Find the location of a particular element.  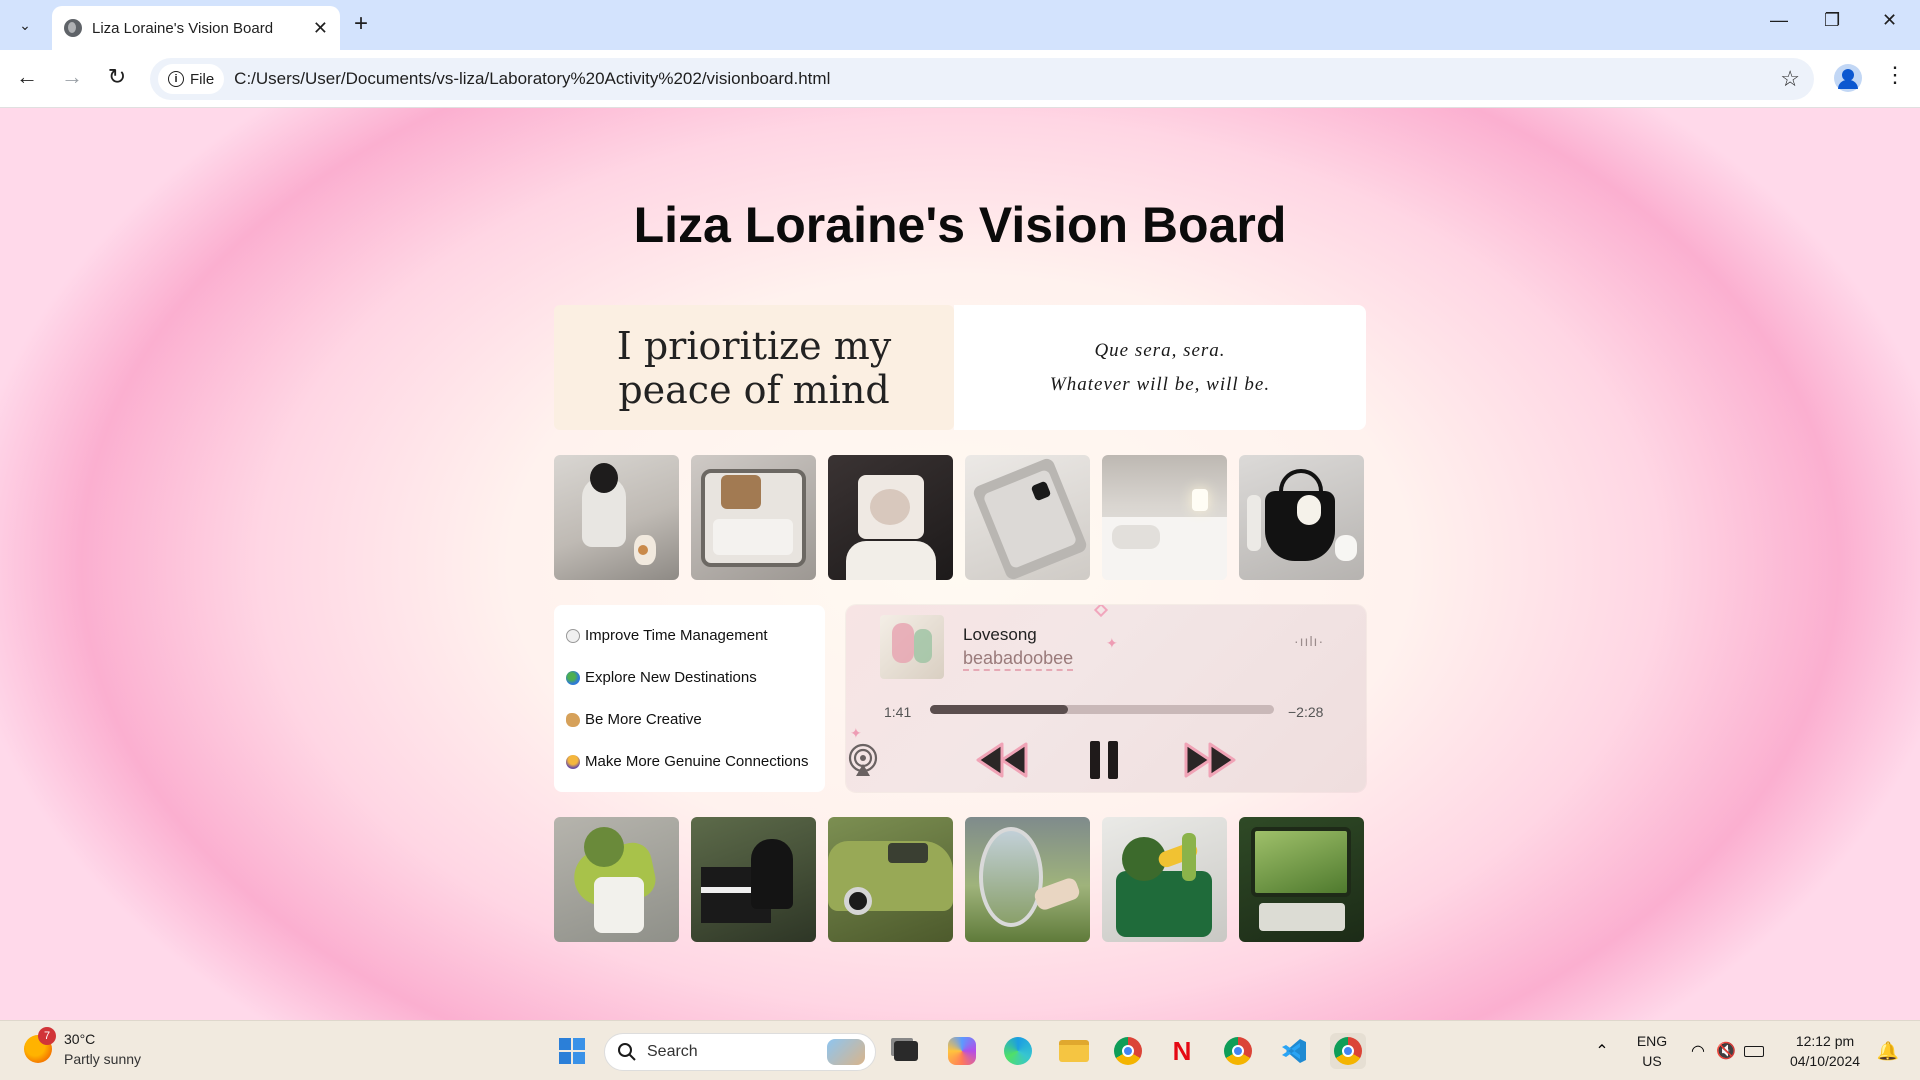

show-hidden-icons-button: ⌃ is located at coordinates (1602, 1051).